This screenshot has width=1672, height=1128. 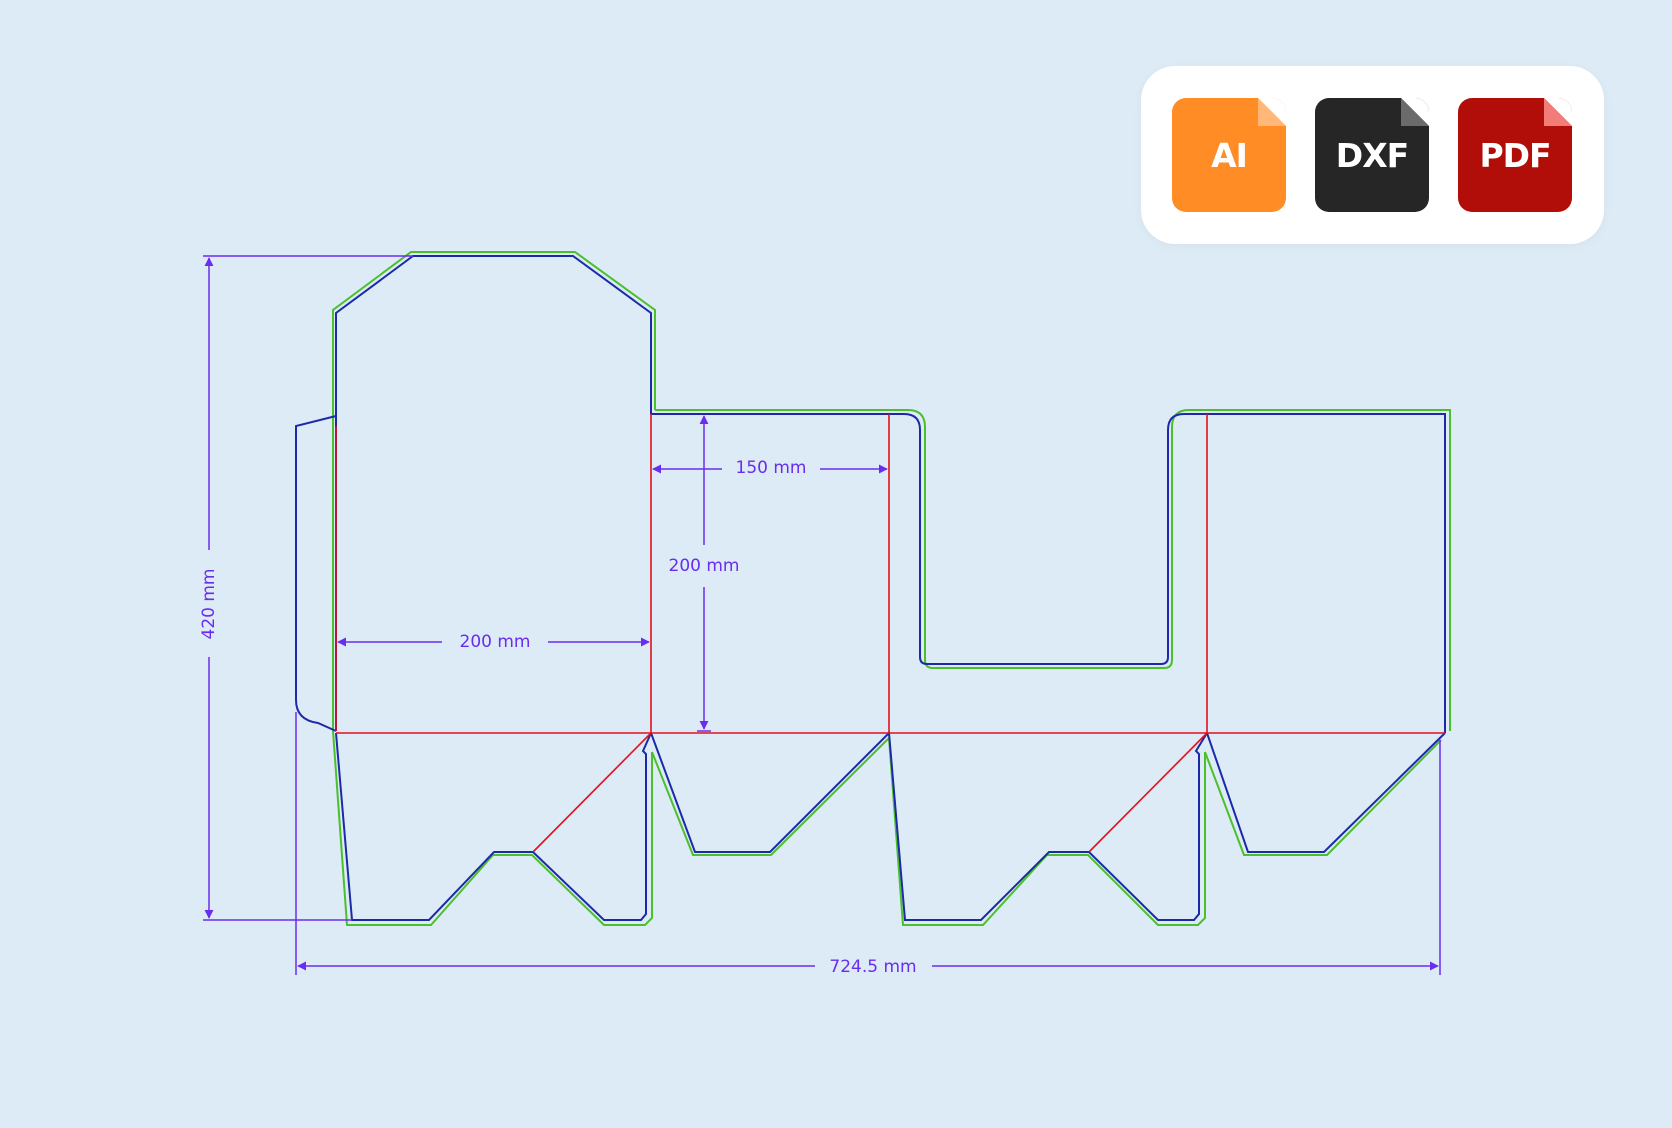 I want to click on dxf-file-badge: DXF, so click(x=1372, y=155).